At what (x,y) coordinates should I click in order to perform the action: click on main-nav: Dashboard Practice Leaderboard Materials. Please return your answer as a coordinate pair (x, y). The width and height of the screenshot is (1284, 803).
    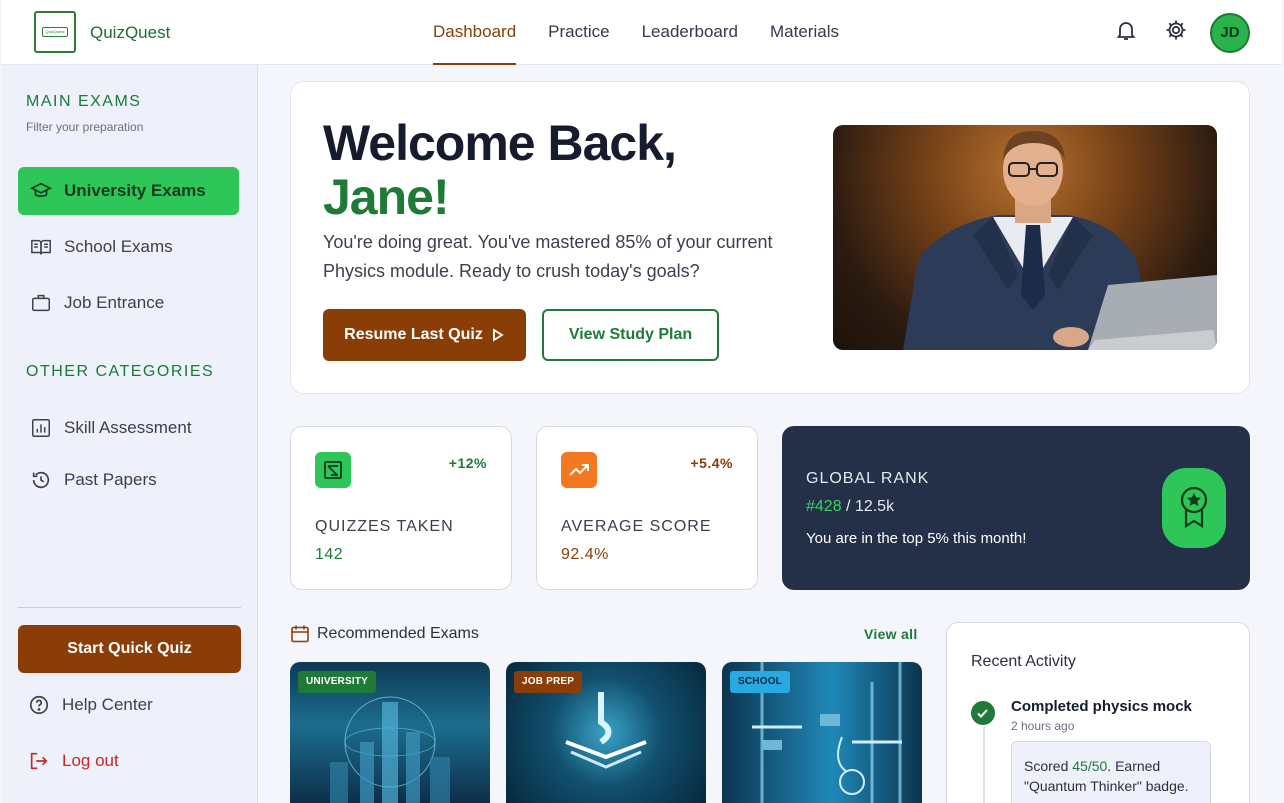
    Looking at the image, I should click on (652, 32).